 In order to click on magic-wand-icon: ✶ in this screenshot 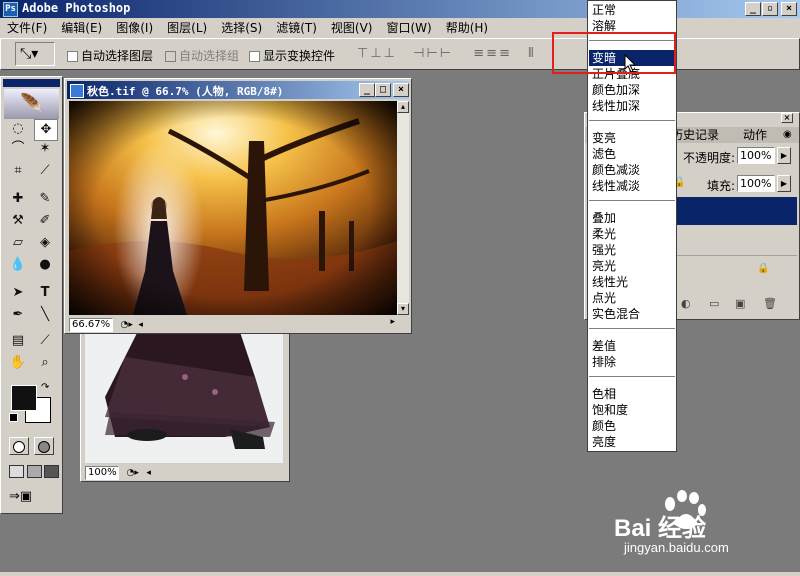, I will do `click(45, 149)`.